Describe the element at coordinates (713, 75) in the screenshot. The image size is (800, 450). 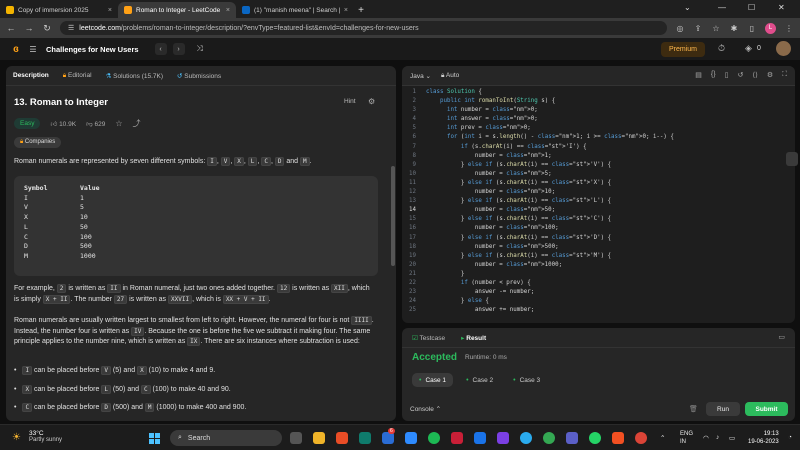
I see `braces-icon: {}` at that location.